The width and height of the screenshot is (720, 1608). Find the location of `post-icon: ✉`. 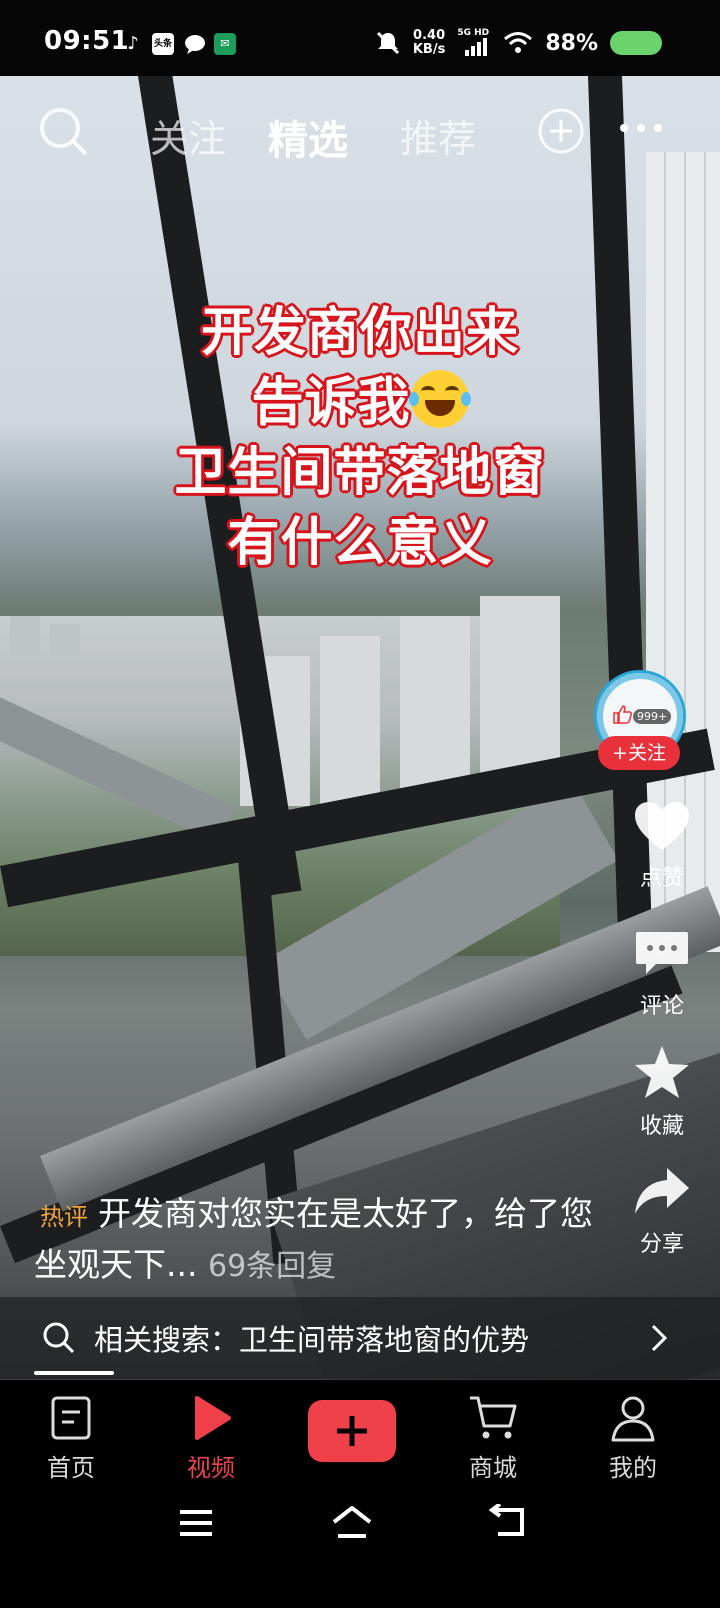

post-icon: ✉ is located at coordinates (225, 44).